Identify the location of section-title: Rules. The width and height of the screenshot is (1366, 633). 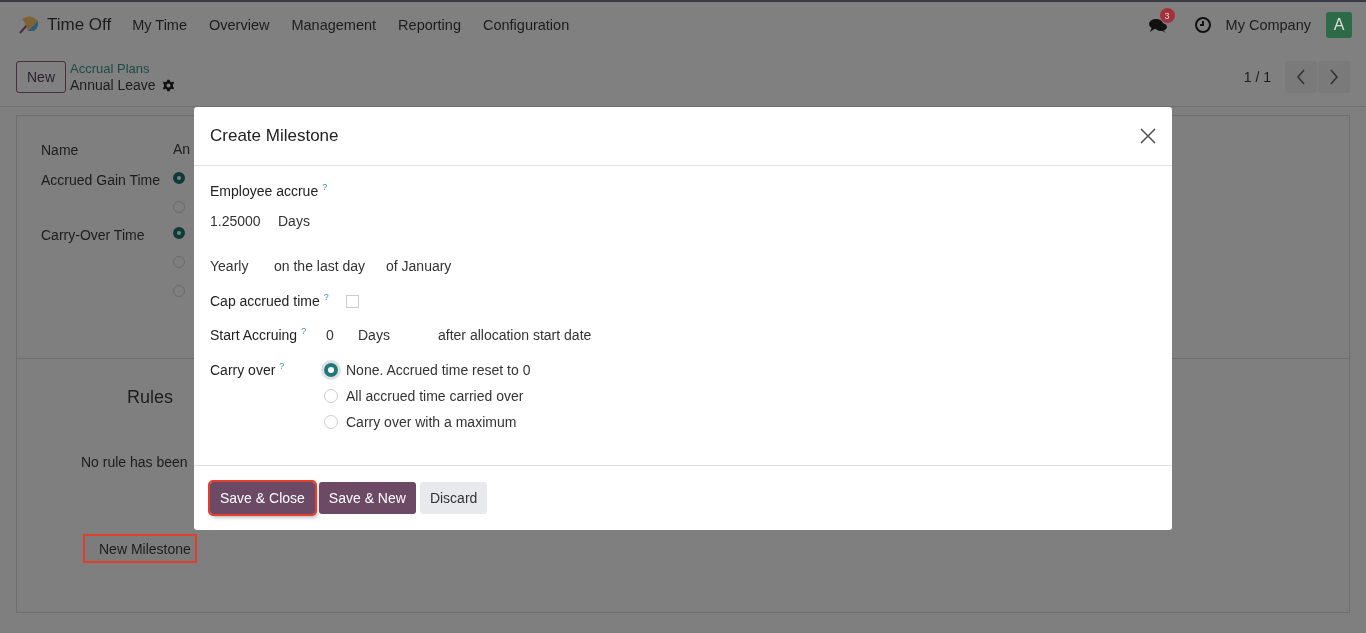
(150, 397).